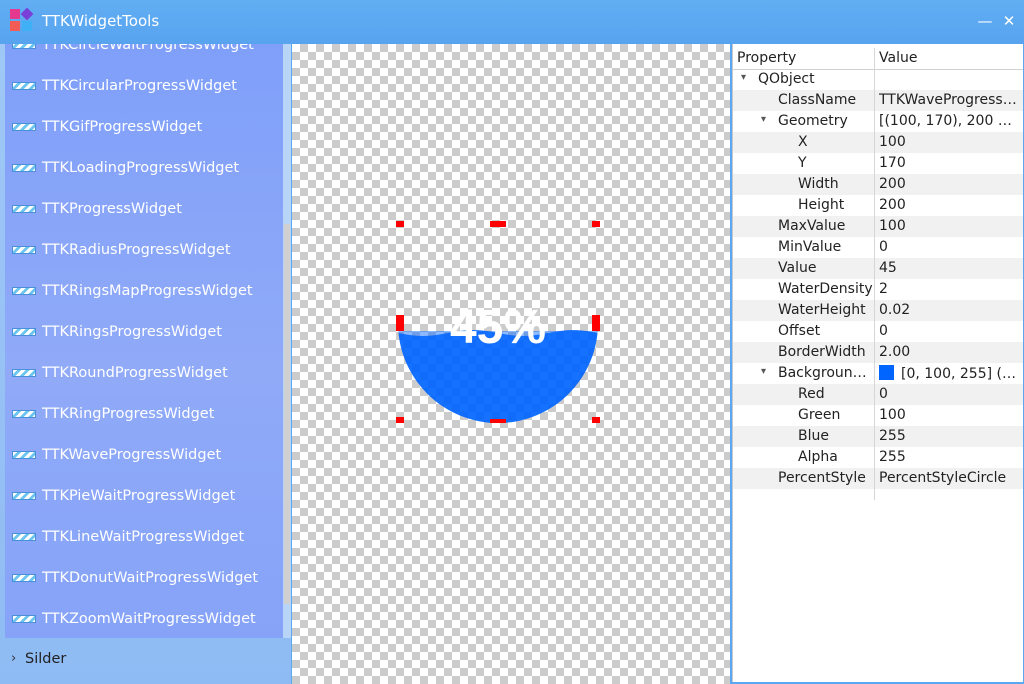 The image size is (1024, 684). I want to click on list-item-loading: TTKLoadingProgressWidget, so click(144, 168).